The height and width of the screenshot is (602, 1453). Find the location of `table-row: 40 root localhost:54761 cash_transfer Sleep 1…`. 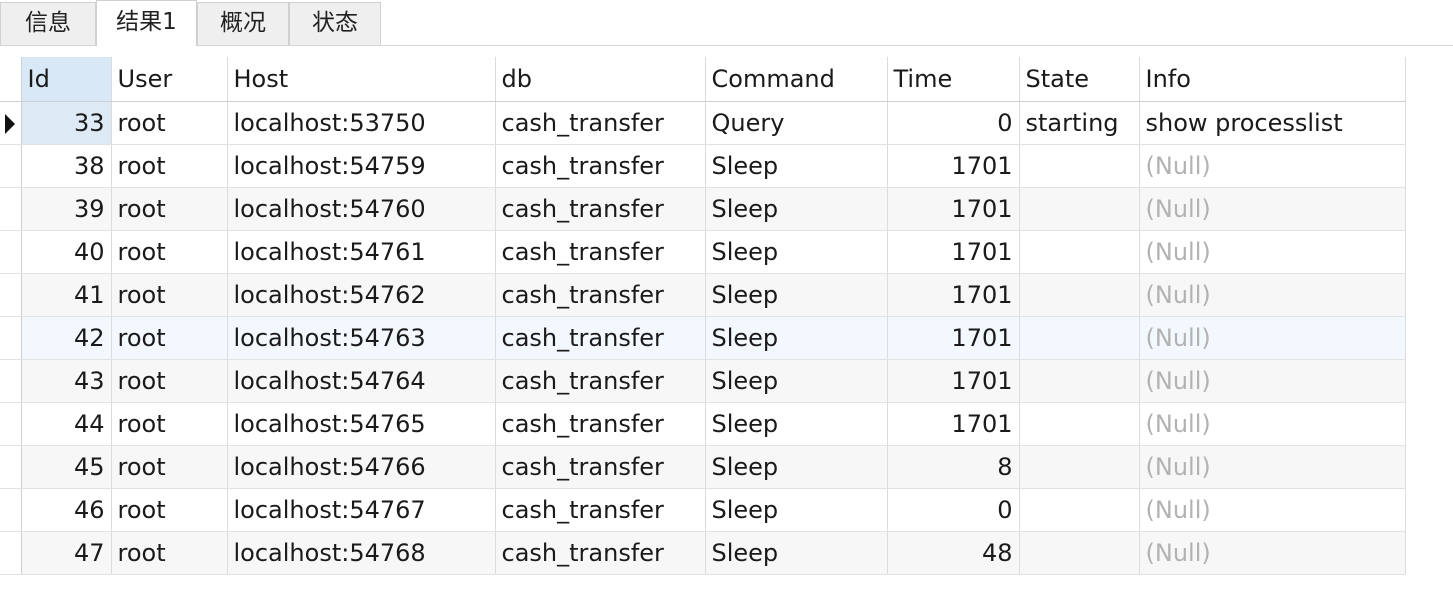

table-row: 40 root localhost:54761 cash_transfer Sleep 1… is located at coordinates (703, 252).